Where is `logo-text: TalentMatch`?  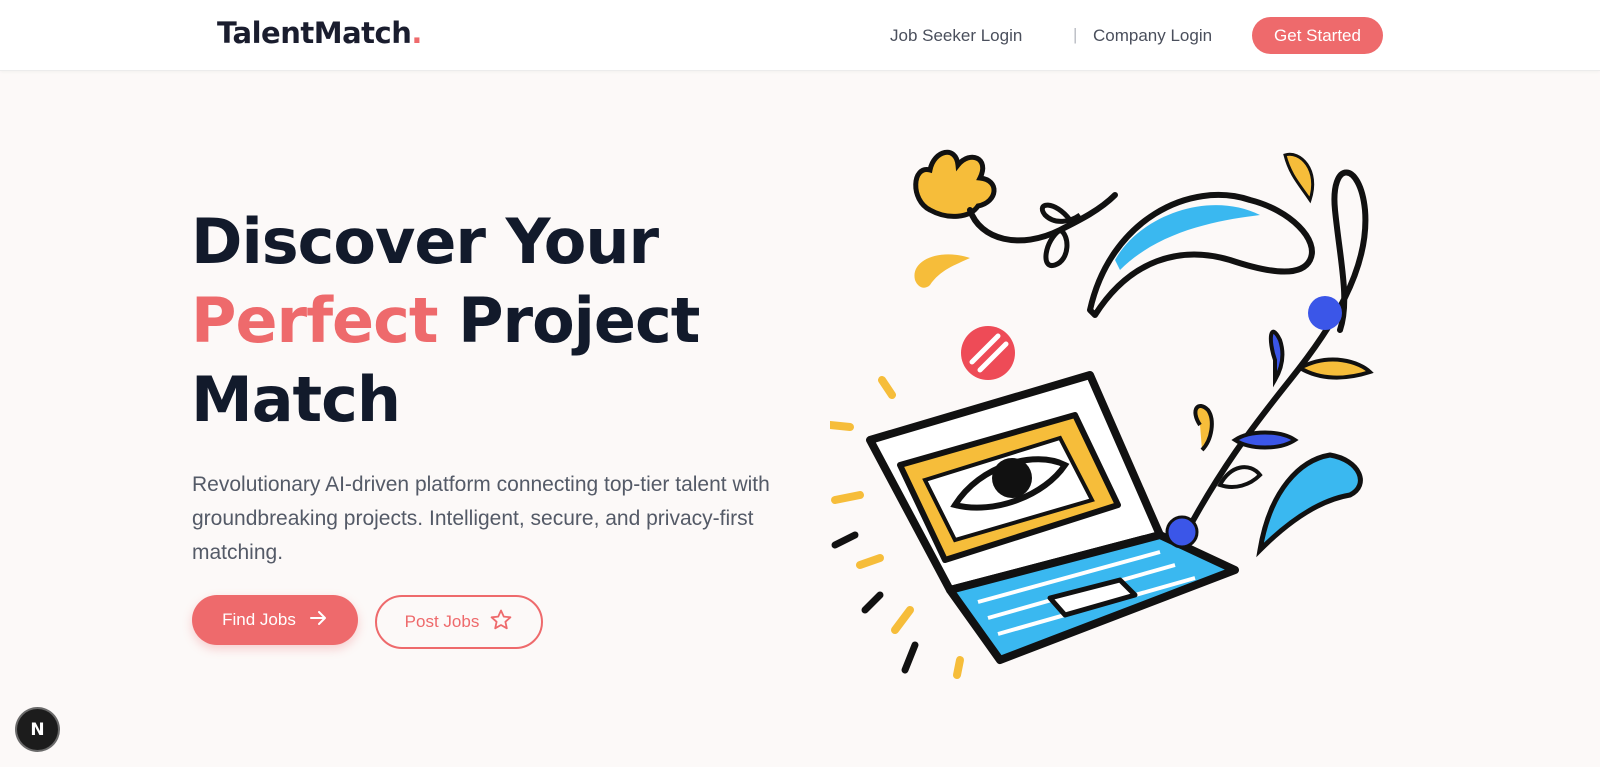 logo-text: TalentMatch is located at coordinates (314, 33).